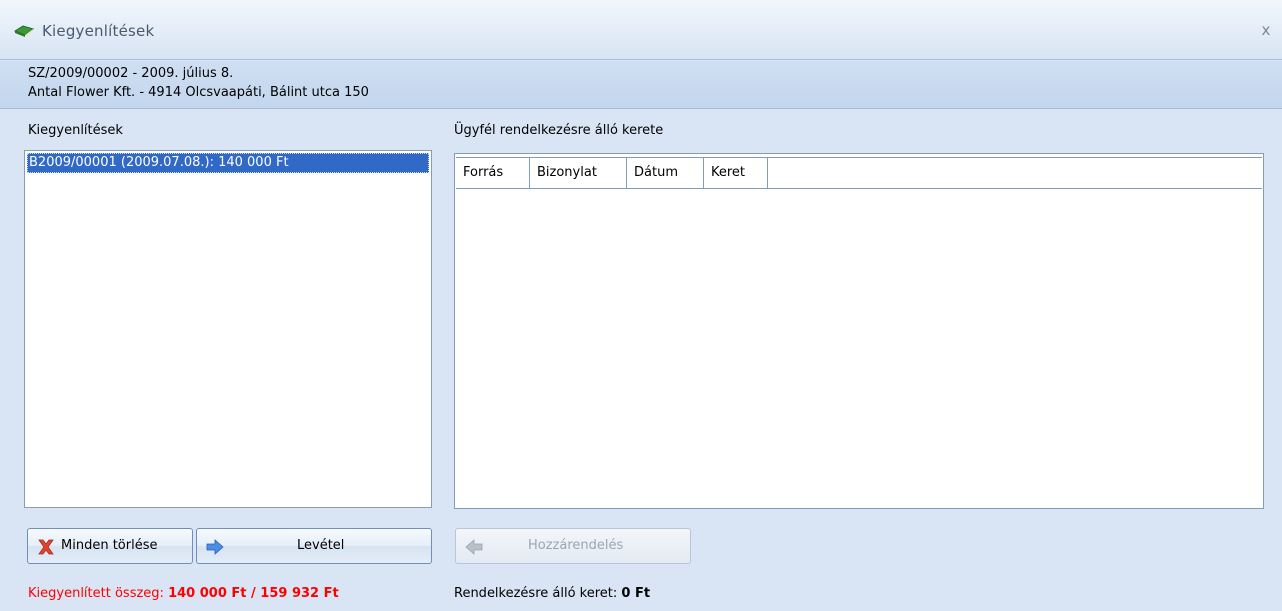  What do you see at coordinates (576, 545) in the screenshot?
I see `assign-label: Hozzárendelés` at bounding box center [576, 545].